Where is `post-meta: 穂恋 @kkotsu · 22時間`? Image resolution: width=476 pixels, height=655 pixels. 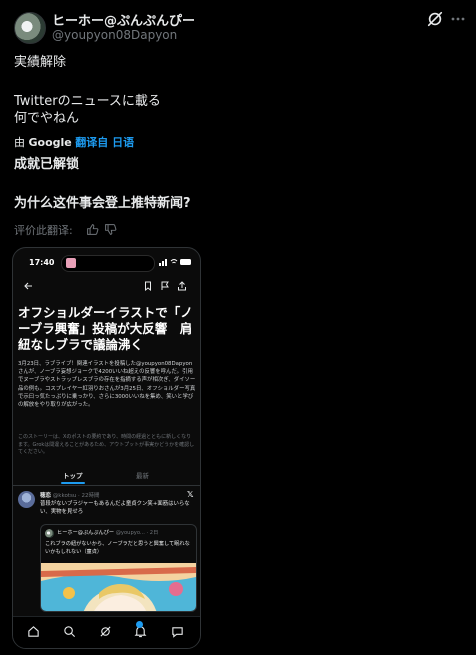 post-meta: 穂恋 @kkotsu · 22時間 is located at coordinates (70, 495).